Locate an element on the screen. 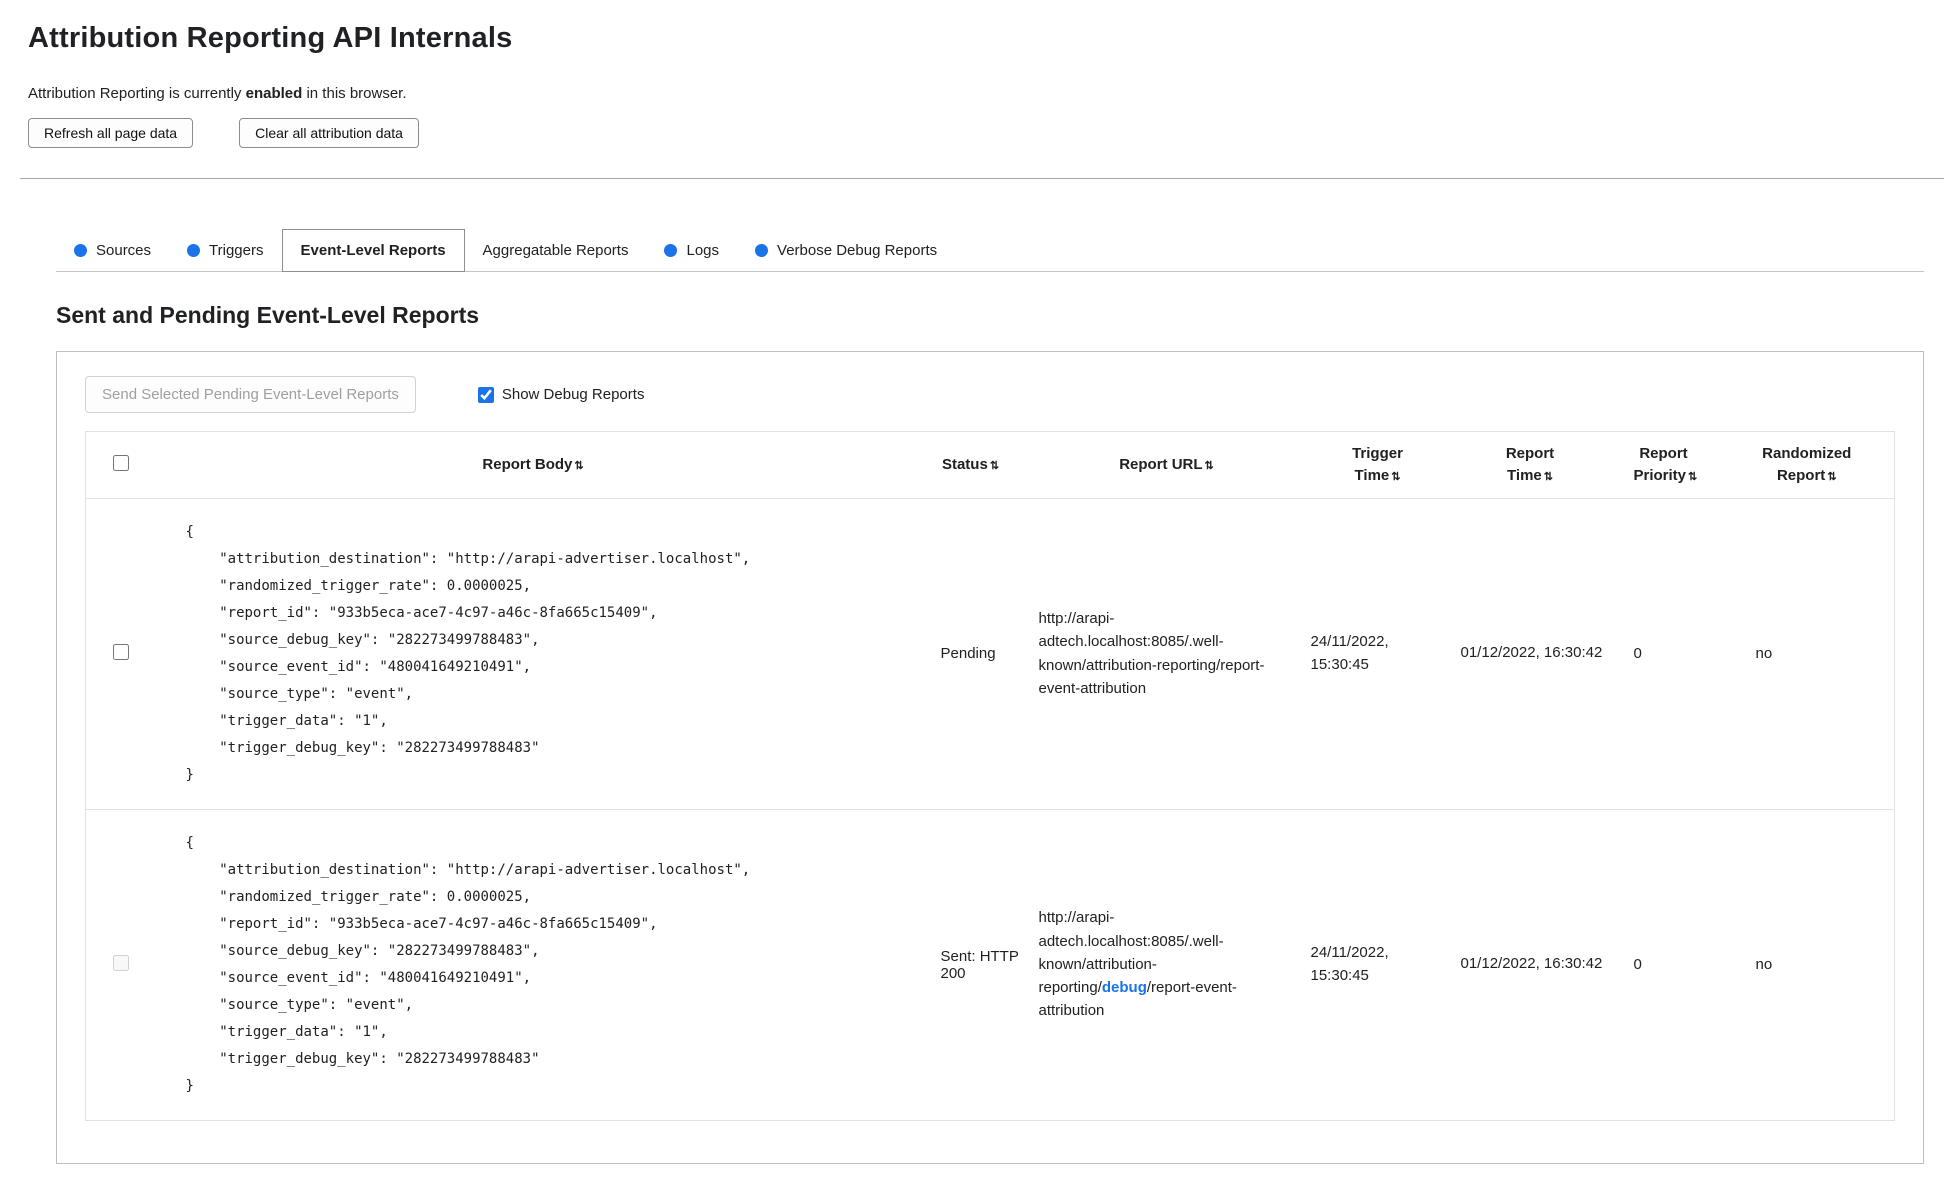  tab-event-level-reports: Event-Level Reports is located at coordinates (373, 250).